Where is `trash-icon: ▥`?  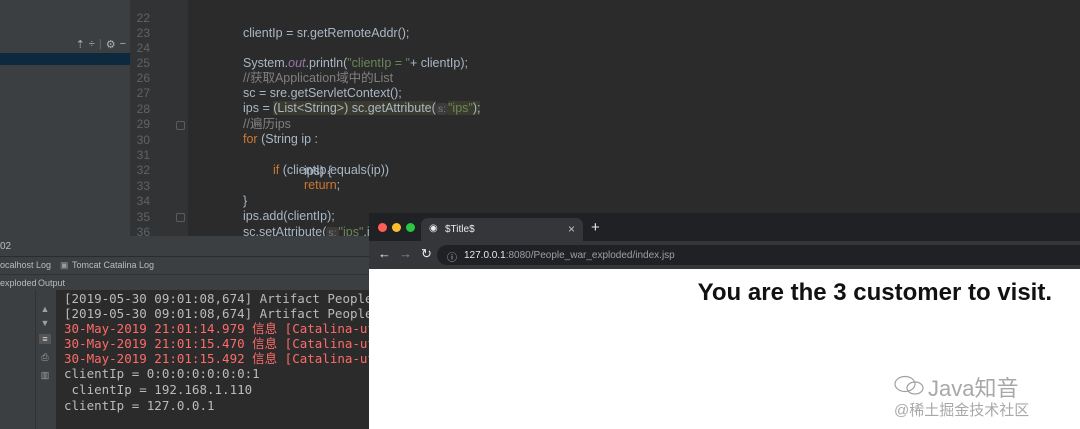 trash-icon: ▥ is located at coordinates (45, 375).